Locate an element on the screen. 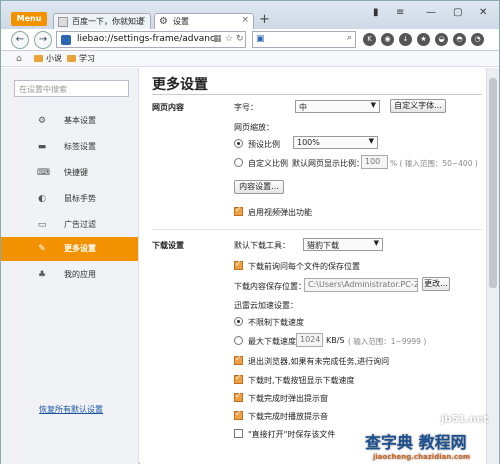 The height and width of the screenshot is (464, 500). sidebar-item-label: 鼠标手势 is located at coordinates (80, 198).